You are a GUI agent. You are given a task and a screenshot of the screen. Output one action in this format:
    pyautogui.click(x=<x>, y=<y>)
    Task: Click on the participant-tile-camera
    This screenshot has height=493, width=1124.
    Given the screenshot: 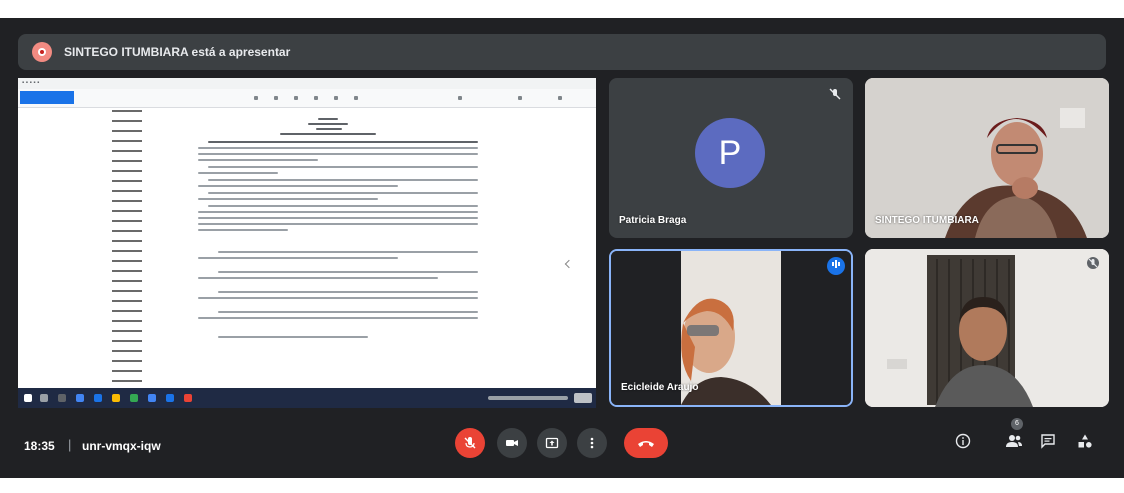 What is the action you would take?
    pyautogui.click(x=987, y=328)
    